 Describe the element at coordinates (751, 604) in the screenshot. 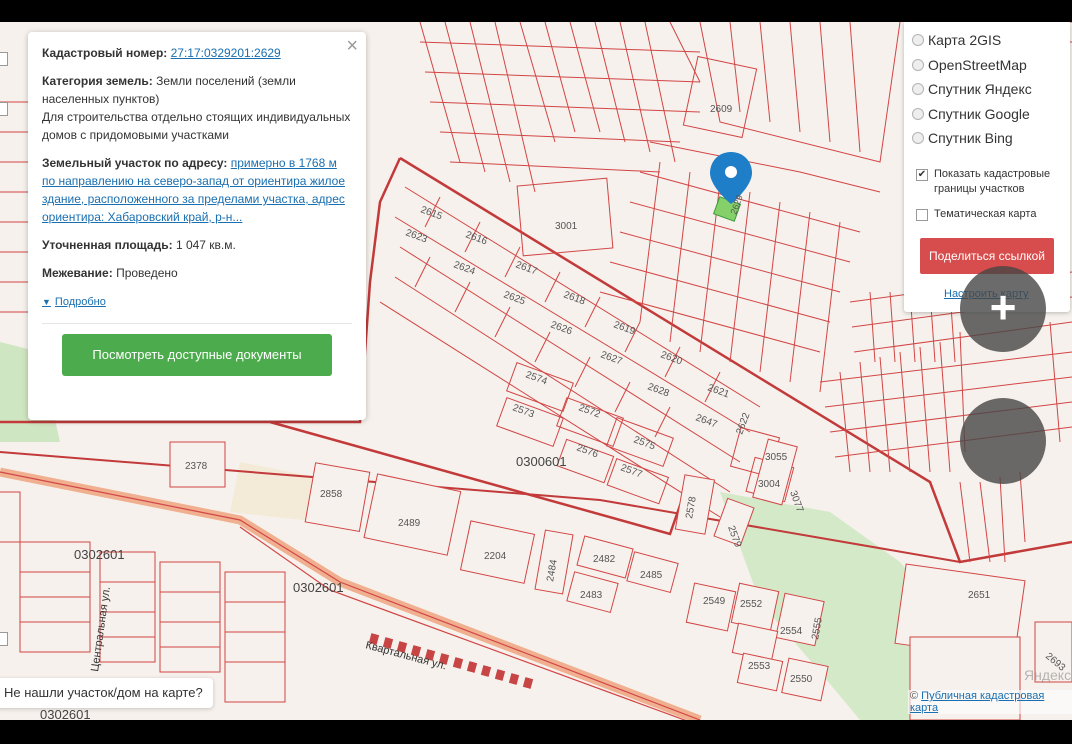

I see `parcel-label: 2552` at that location.